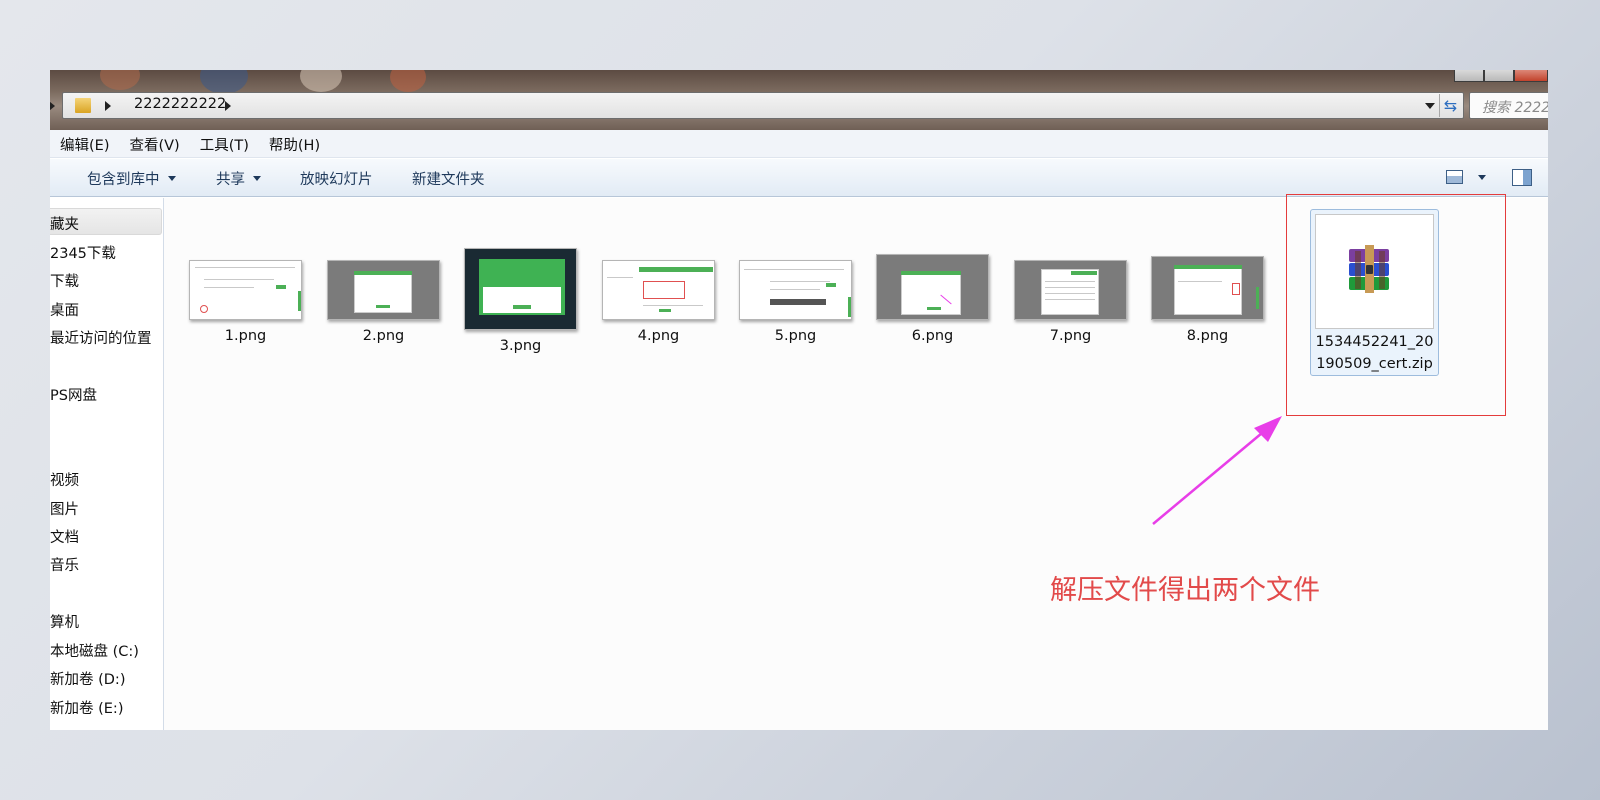  Describe the element at coordinates (336, 178) in the screenshot. I see `slideshow-button: 放映幻灯片` at that location.